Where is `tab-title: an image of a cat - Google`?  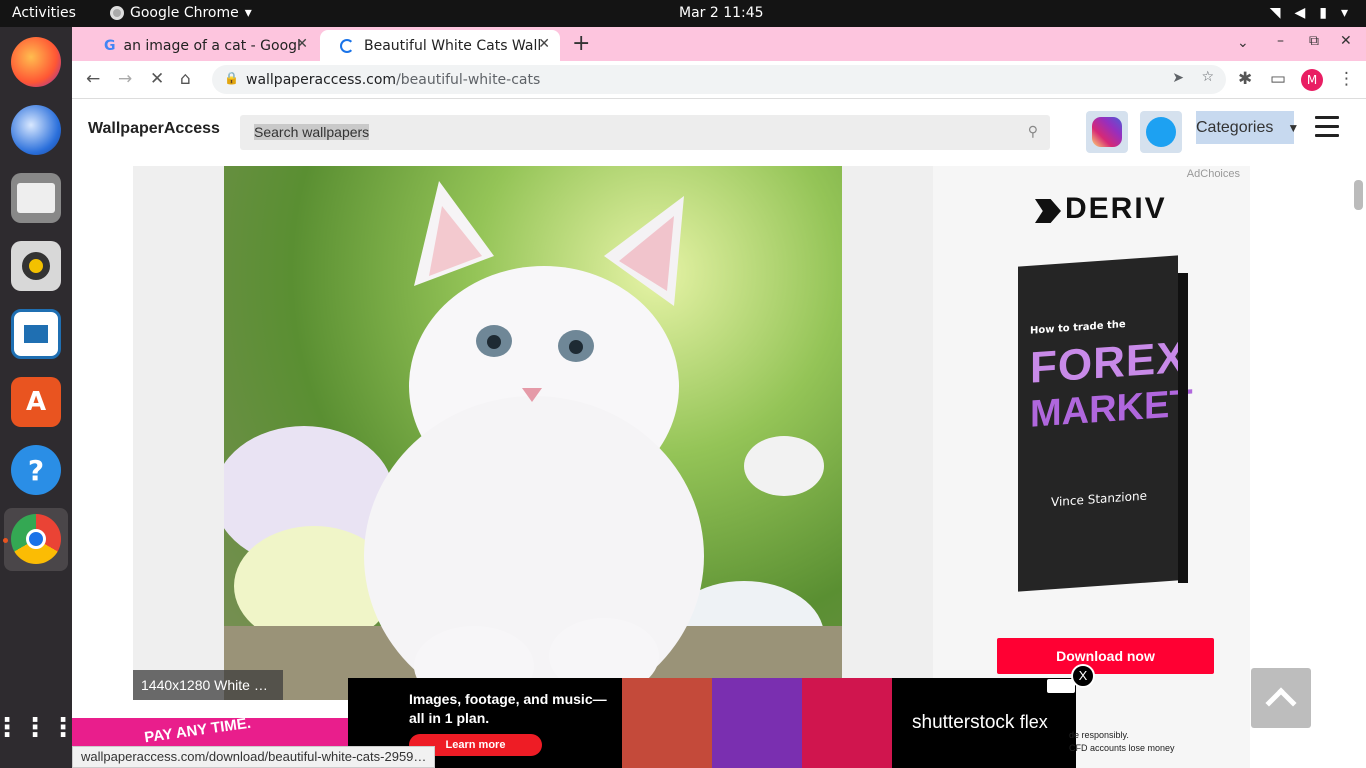
tab-title: an image of a cat - Google is located at coordinates (211, 45).